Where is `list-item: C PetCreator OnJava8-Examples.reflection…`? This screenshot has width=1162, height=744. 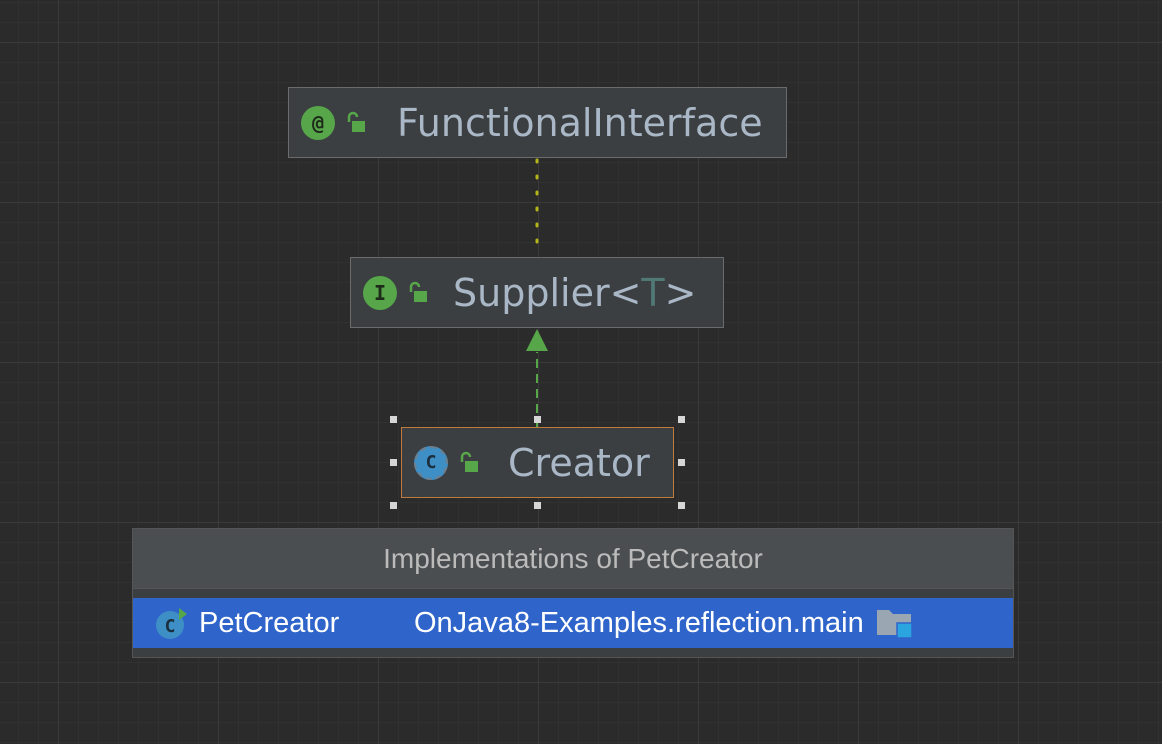
list-item: C PetCreator OnJava8-Examples.reflection… is located at coordinates (573, 623).